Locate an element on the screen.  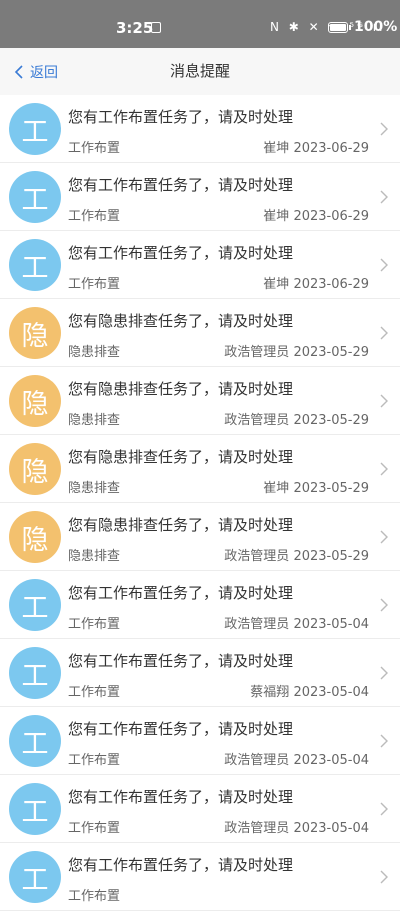
message-item: 工您有工作布置任务了，请及时处理 工作布置 蔡福翔 2023-05-04 is located at coordinates (200, 673).